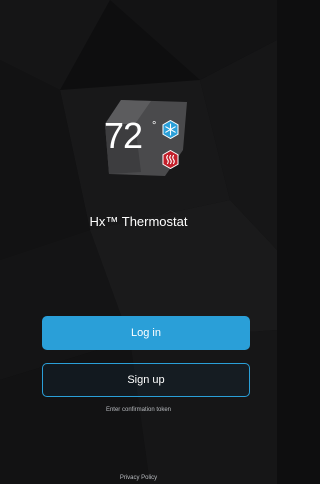 This screenshot has width=320, height=484. Describe the element at coordinates (138, 478) in the screenshot. I see `privacy-policy-link: Privacy Policy` at that location.